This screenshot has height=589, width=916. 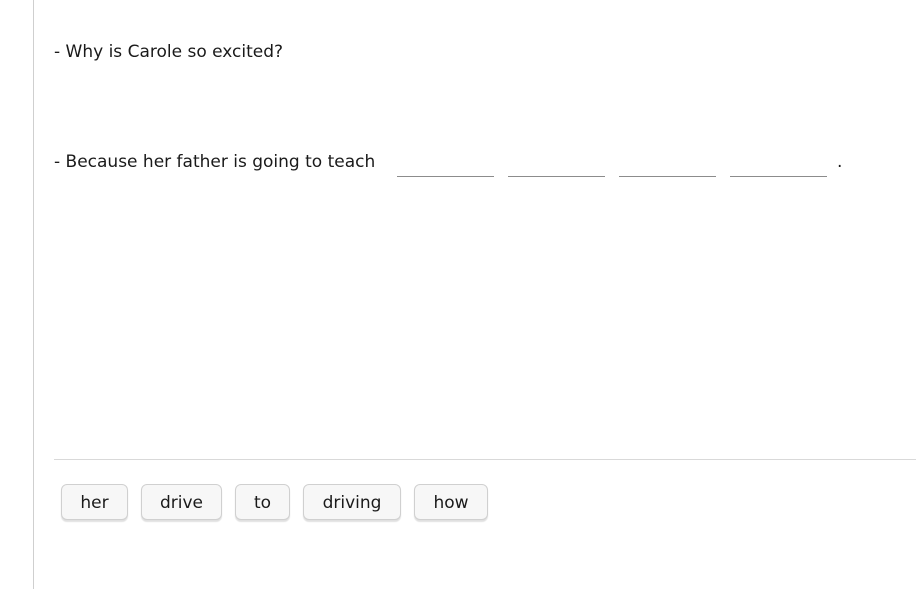 I want to click on answer-period: ., so click(x=840, y=162).